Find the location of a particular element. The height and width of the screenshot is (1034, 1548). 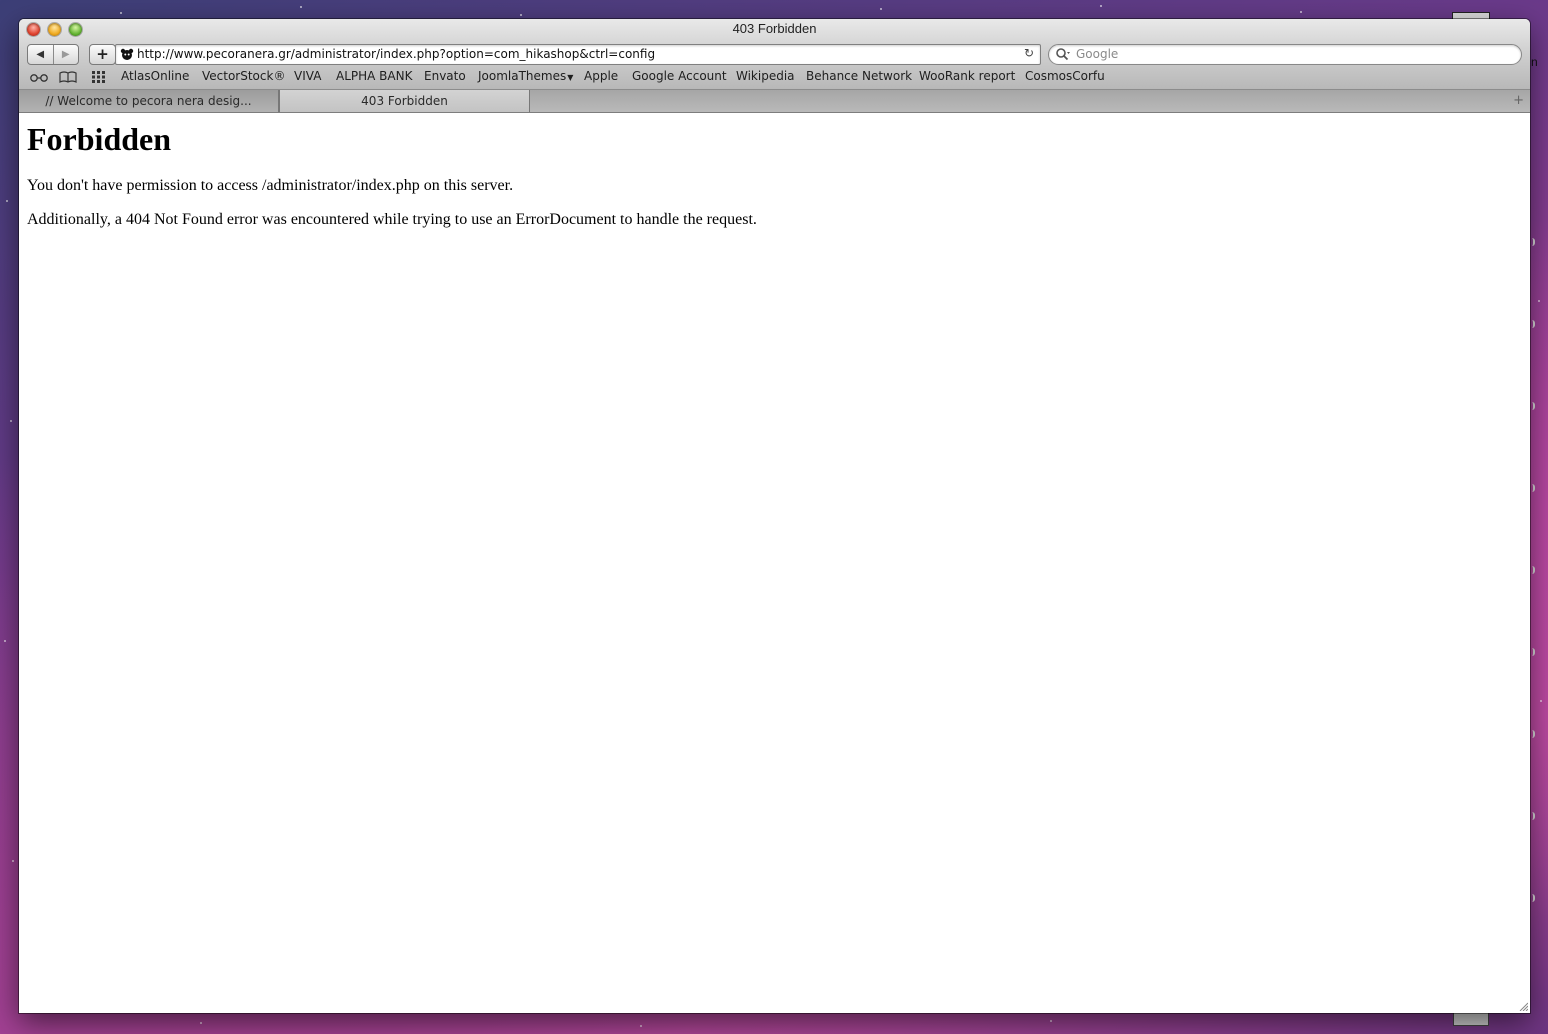

forward-button: ▶ is located at coordinates (66, 54).